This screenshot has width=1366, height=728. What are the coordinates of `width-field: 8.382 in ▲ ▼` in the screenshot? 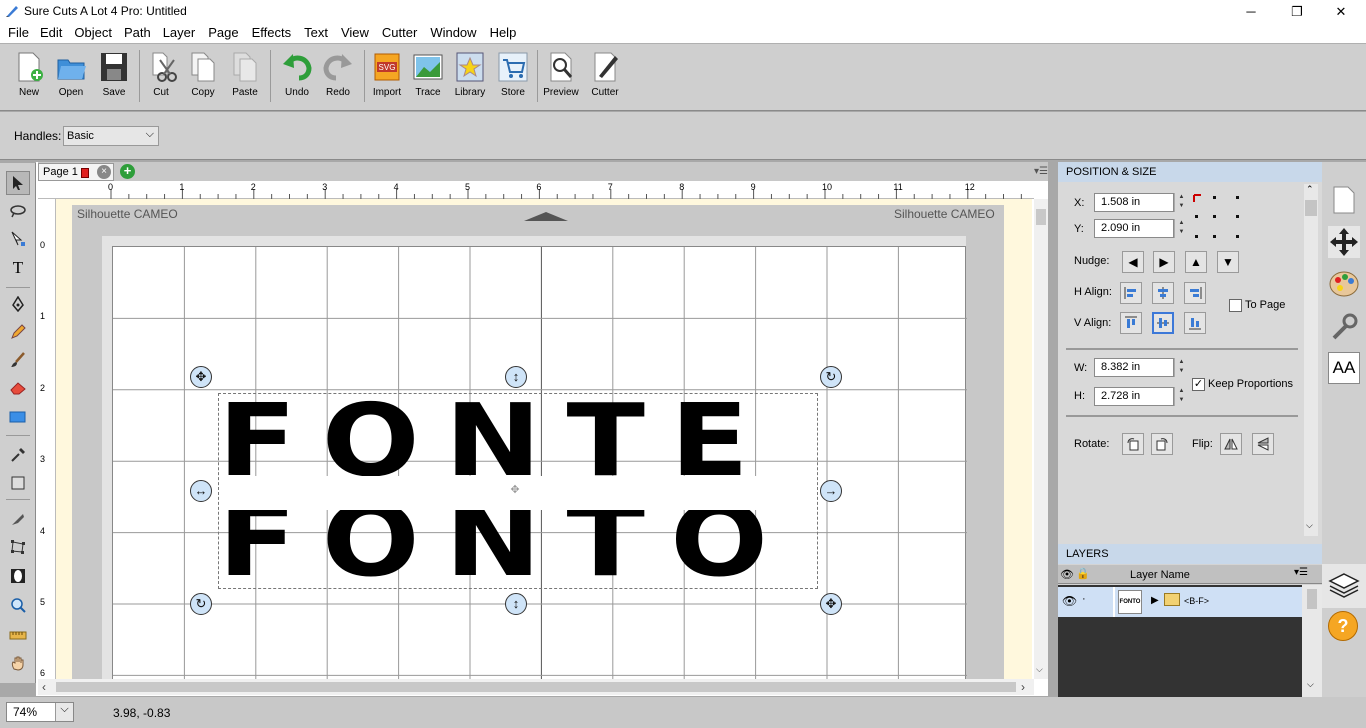 It's located at (1141, 367).